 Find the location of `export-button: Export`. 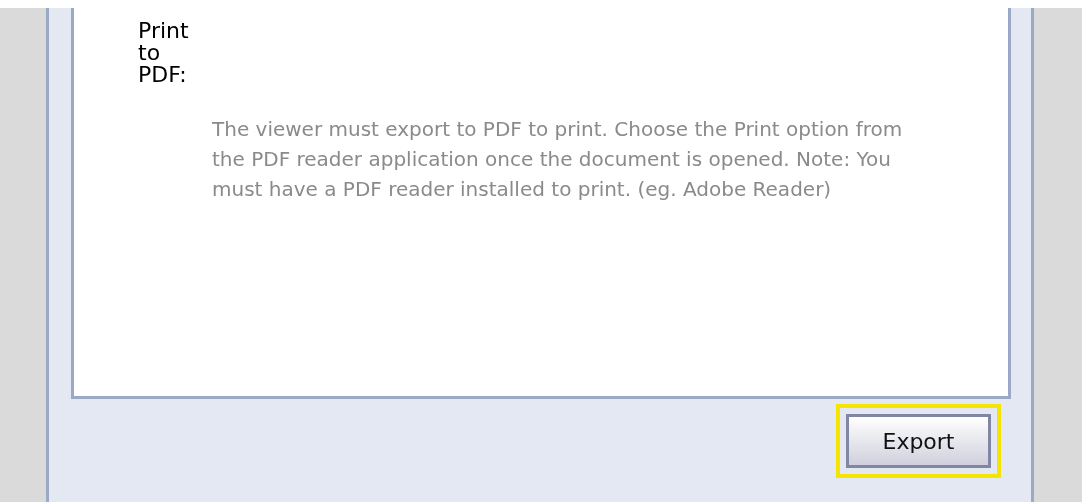

export-button: Export is located at coordinates (918, 441).